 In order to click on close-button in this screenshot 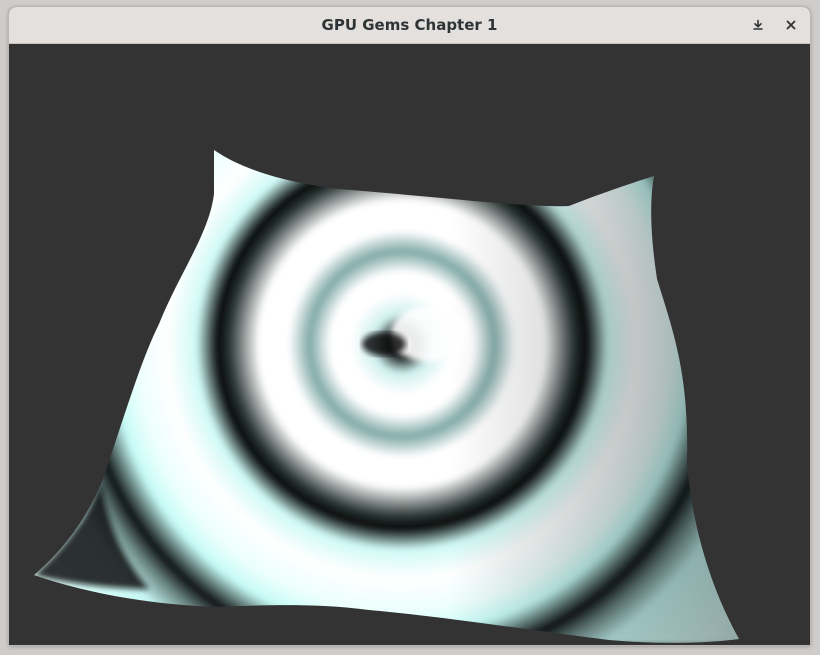, I will do `click(791, 25)`.